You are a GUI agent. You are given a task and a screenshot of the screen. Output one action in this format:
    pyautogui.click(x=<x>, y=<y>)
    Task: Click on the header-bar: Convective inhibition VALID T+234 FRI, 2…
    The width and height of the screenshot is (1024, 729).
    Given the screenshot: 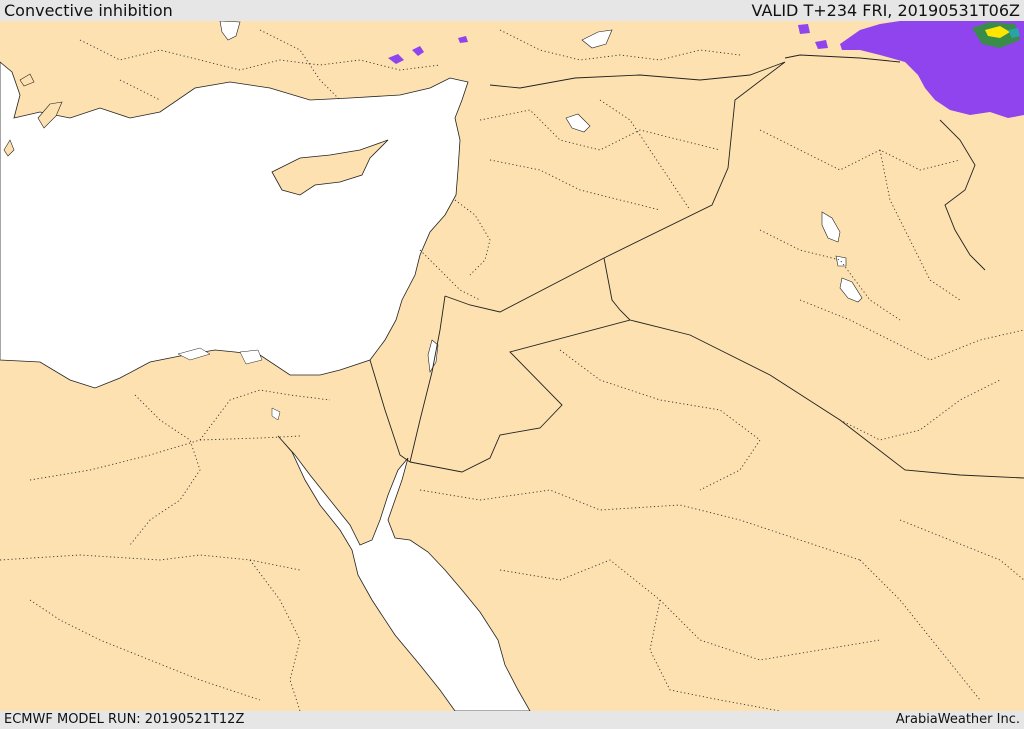 What is the action you would take?
    pyautogui.click(x=512, y=10)
    